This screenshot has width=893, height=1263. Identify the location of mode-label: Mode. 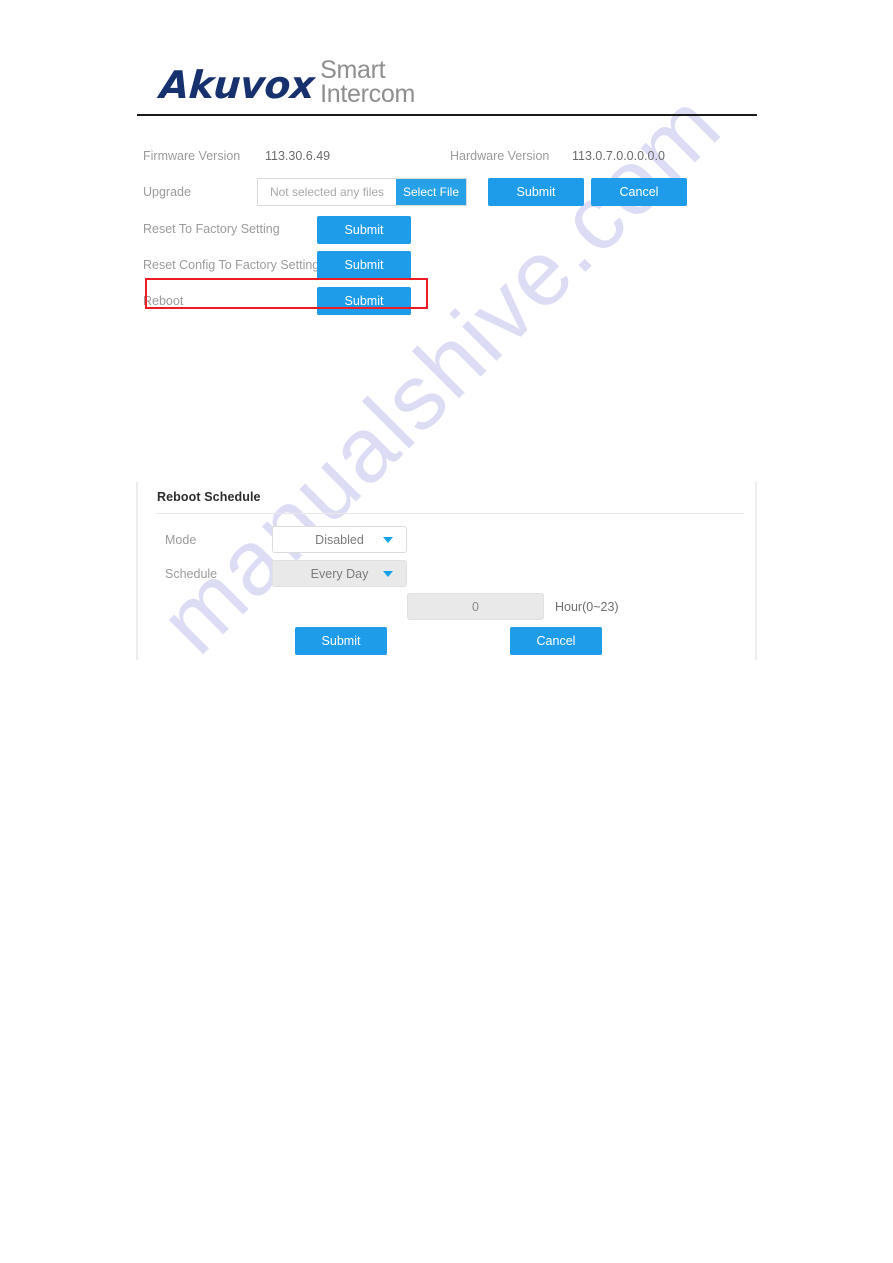
(181, 540).